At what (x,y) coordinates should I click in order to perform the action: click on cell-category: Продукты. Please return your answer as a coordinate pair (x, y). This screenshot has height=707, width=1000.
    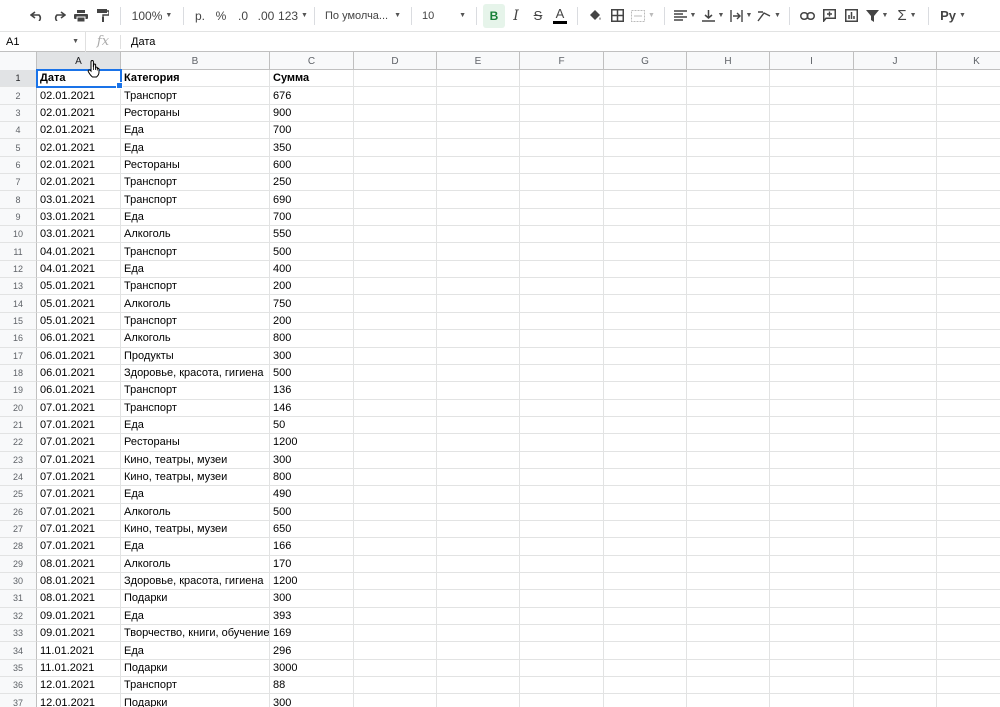
    Looking at the image, I should click on (195, 356).